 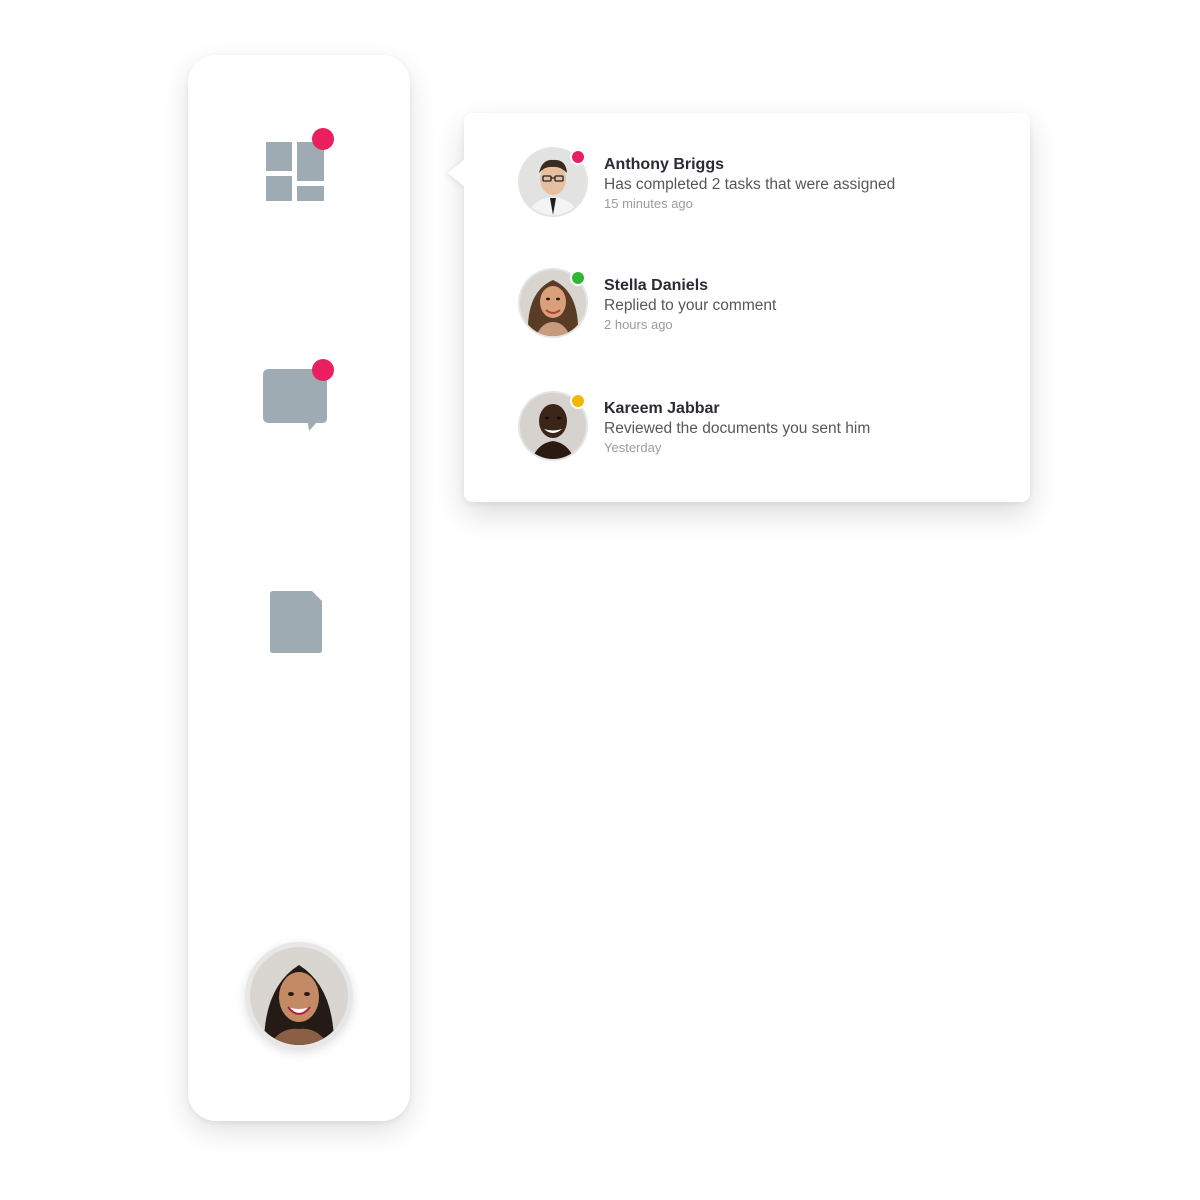 What do you see at coordinates (656, 285) in the screenshot?
I see `notification-name: Stella Daniels` at bounding box center [656, 285].